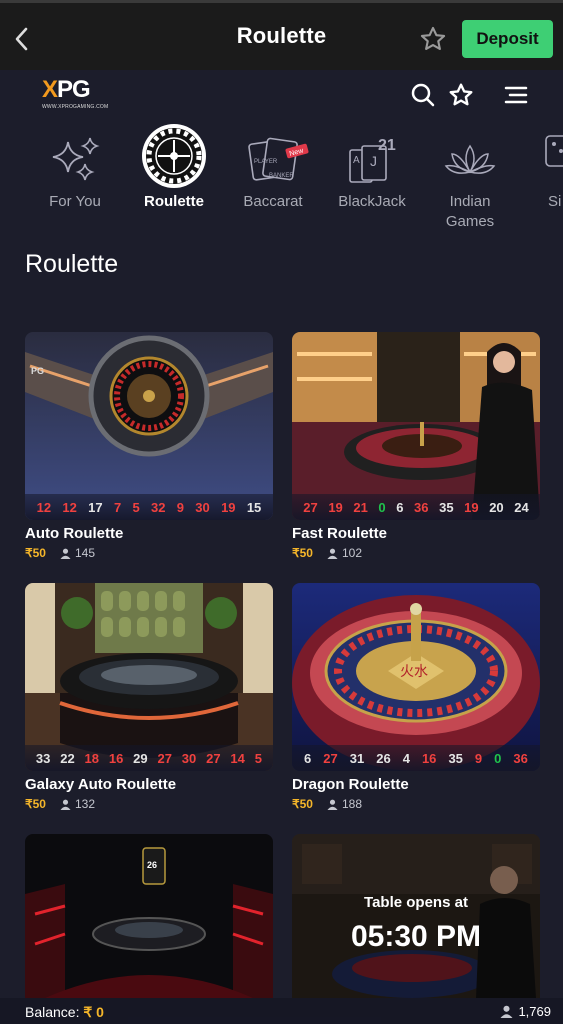 This screenshot has height=1024, width=563. Describe the element at coordinates (423, 95) in the screenshot. I see `search-icon` at that location.